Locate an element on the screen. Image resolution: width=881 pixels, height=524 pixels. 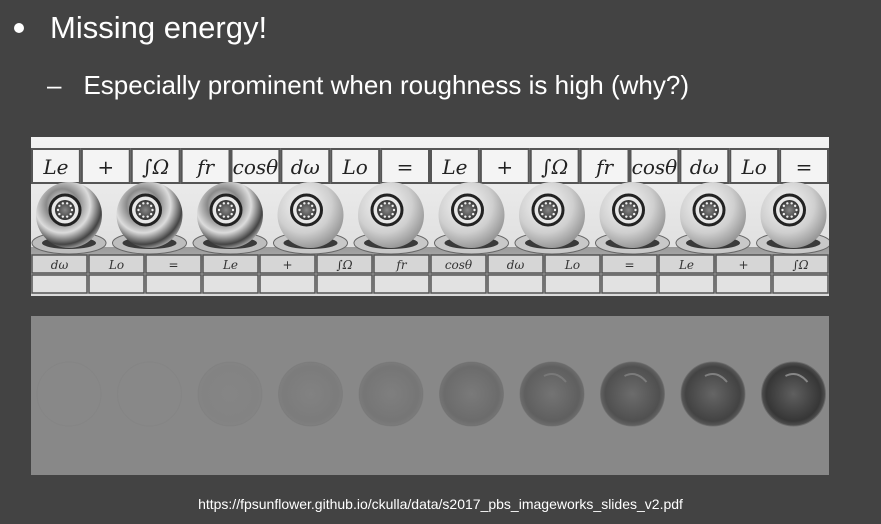
bullet-dot-icon is located at coordinates (19, 28).